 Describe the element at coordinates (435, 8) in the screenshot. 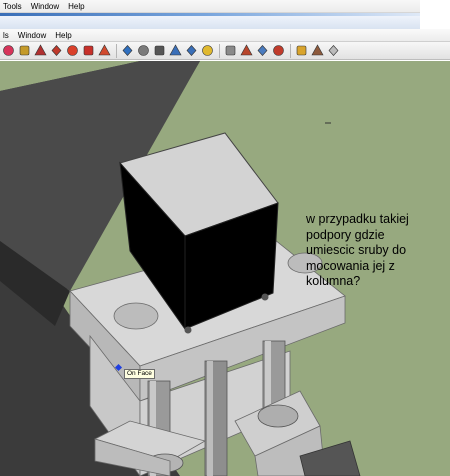

I see `screen-gap` at that location.